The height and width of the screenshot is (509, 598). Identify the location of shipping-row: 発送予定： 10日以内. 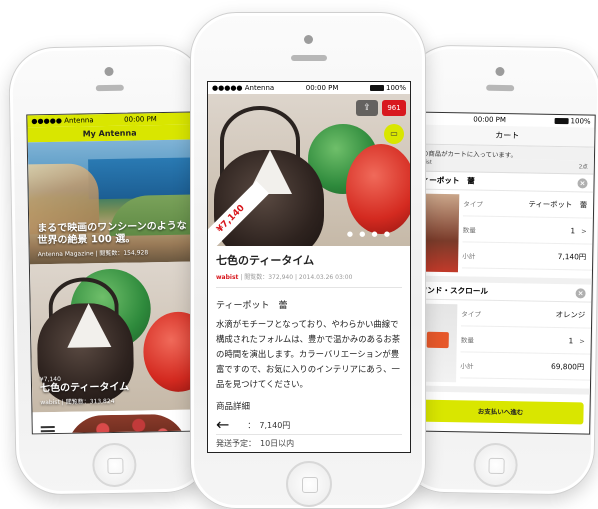
(309, 441).